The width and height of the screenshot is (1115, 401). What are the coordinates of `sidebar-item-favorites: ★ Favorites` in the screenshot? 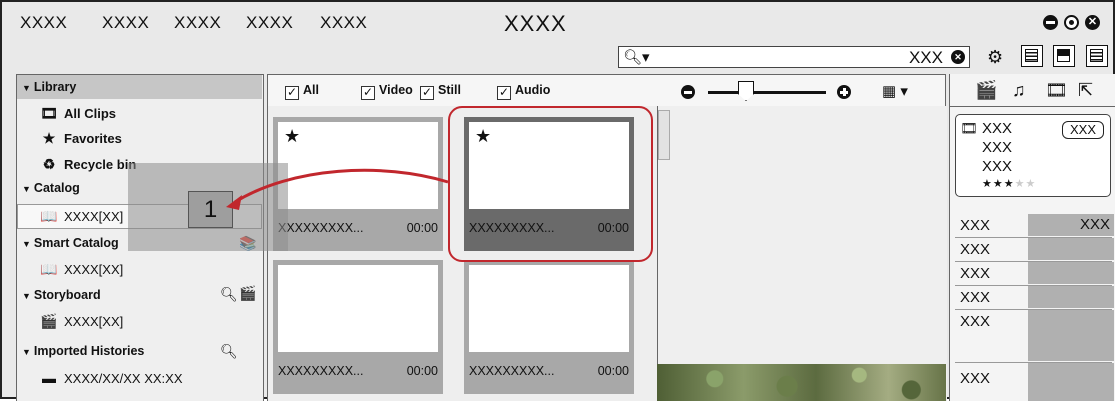 It's located at (80, 138).